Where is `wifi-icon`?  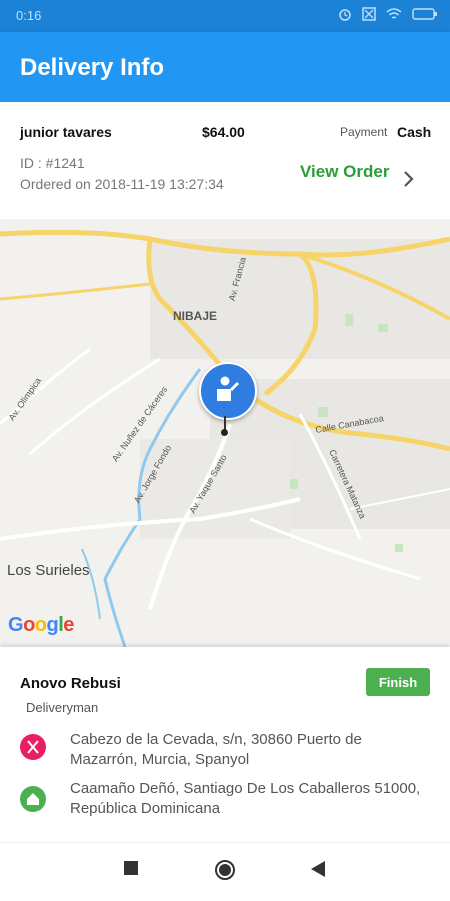 wifi-icon is located at coordinates (394, 13).